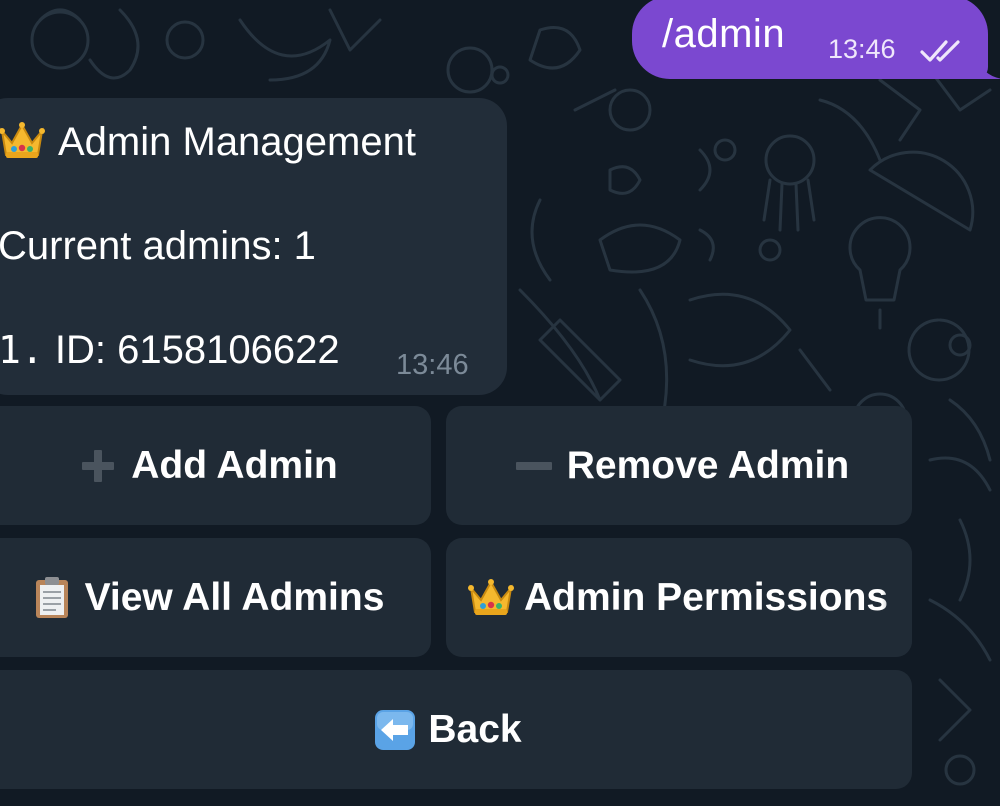 The image size is (1000, 806). Describe the element at coordinates (234, 465) in the screenshot. I see `add-admin-label: Add Admin` at that location.